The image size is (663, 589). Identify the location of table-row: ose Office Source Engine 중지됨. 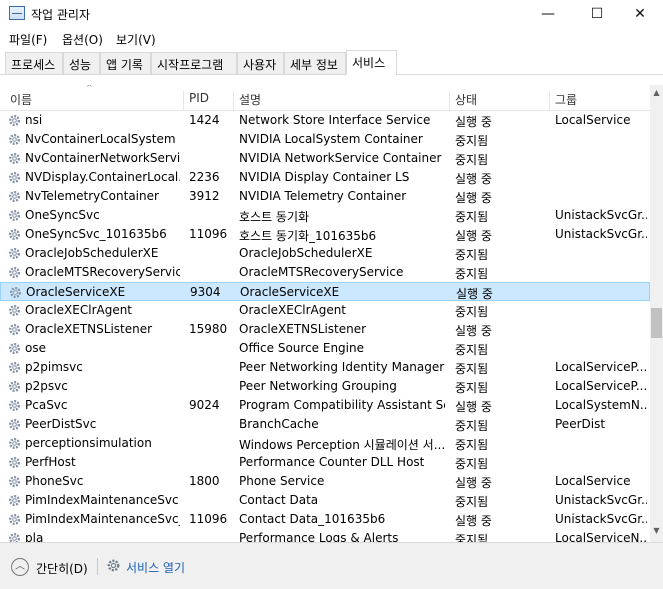
(325, 348).